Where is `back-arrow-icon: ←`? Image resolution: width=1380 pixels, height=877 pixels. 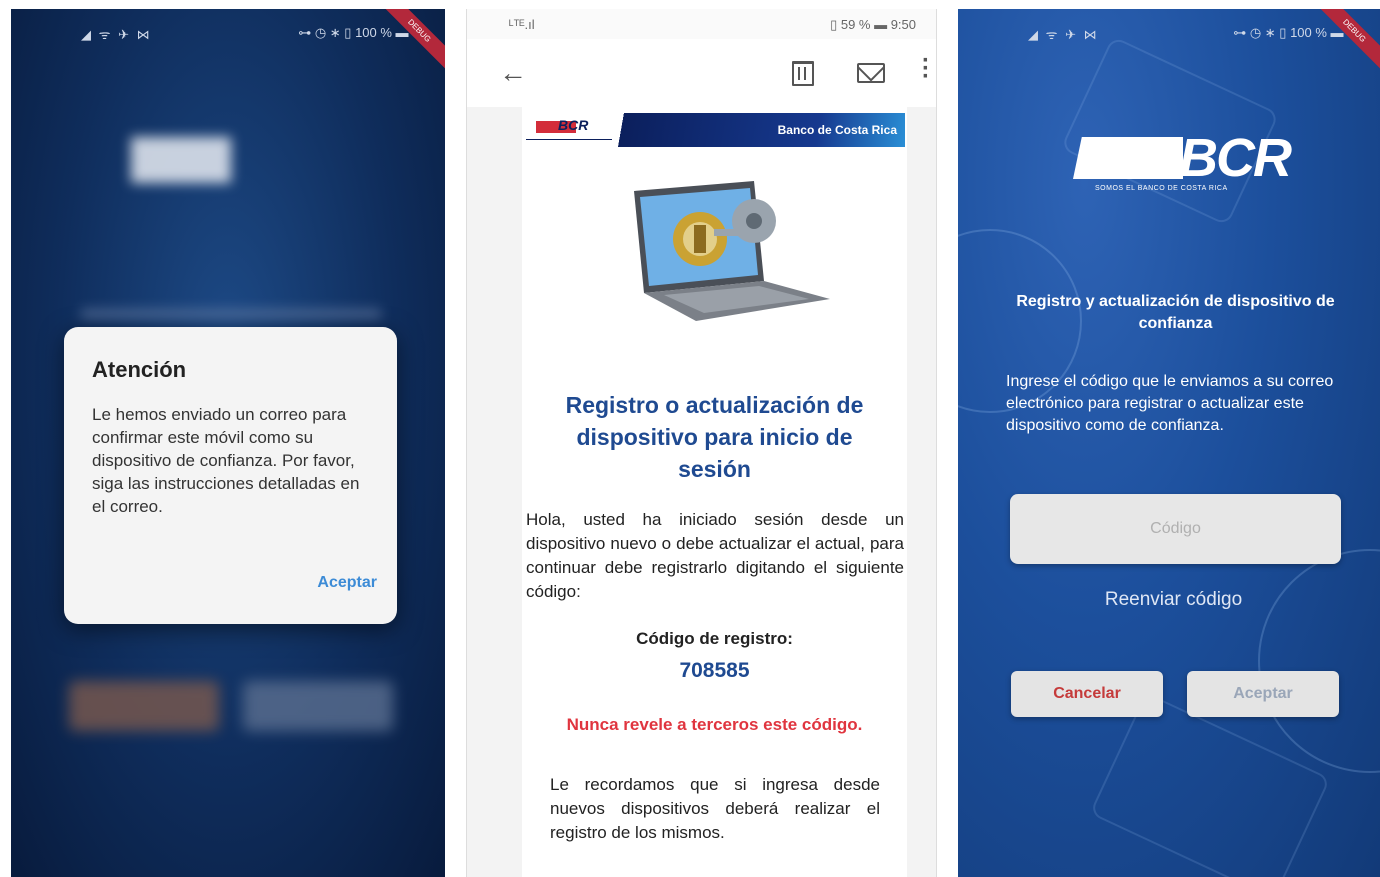 back-arrow-icon: ← is located at coordinates (513, 73).